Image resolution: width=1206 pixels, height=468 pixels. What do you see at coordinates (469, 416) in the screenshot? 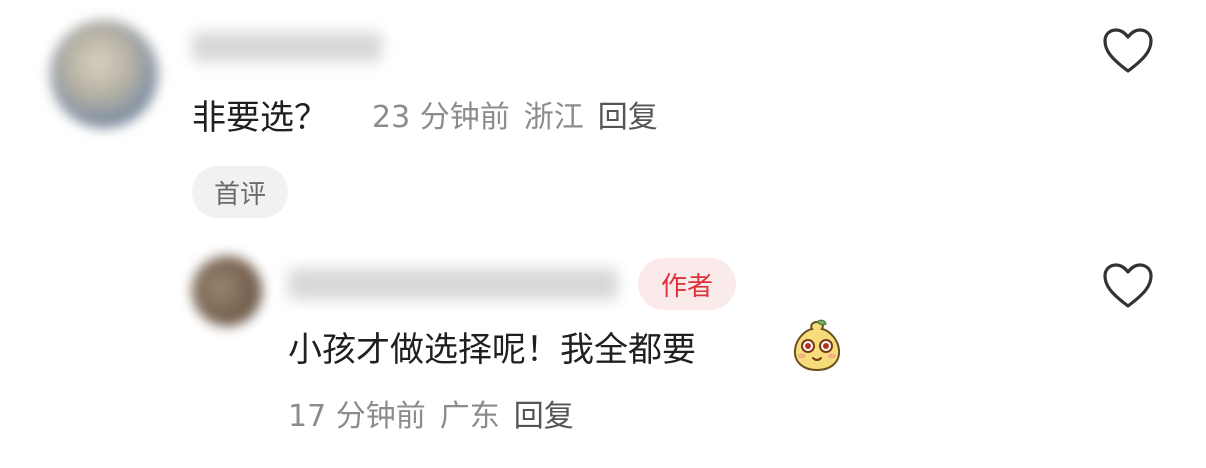
I see `comment-location: 广东` at bounding box center [469, 416].